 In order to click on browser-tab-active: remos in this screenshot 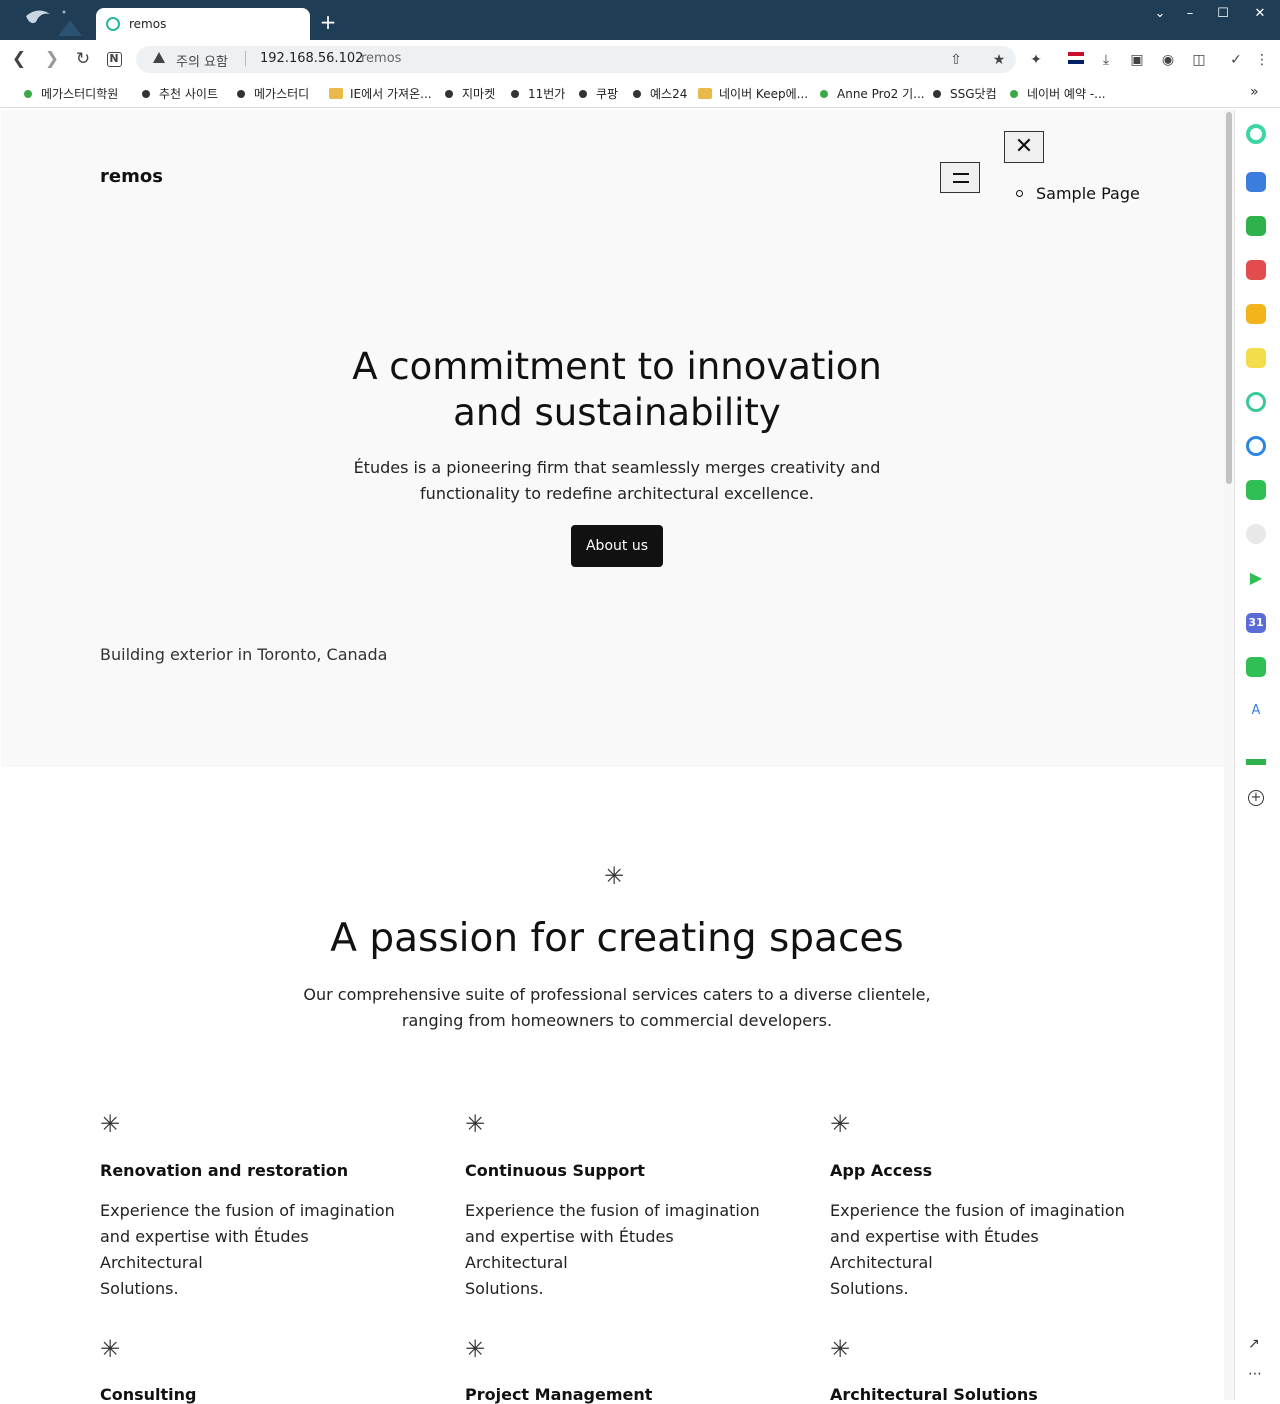, I will do `click(203, 24)`.